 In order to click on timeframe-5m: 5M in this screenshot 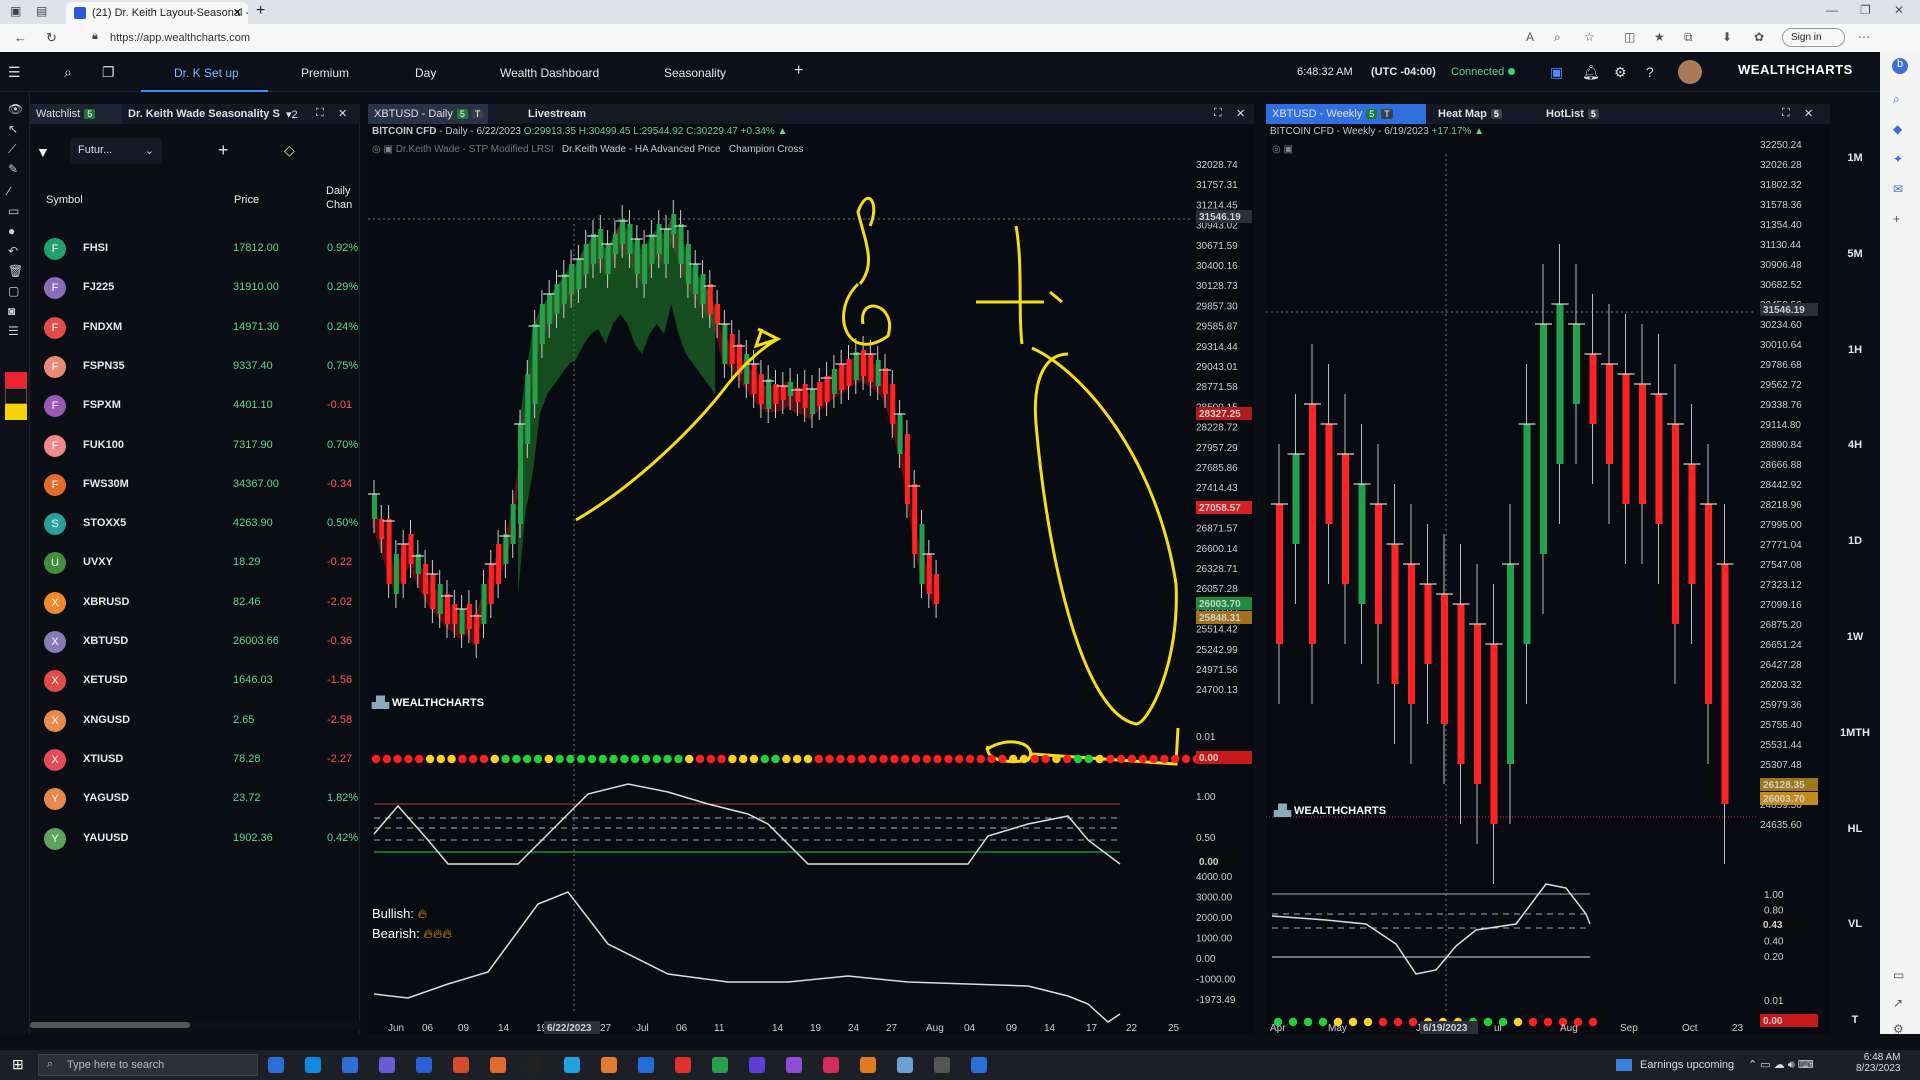, I will do `click(1855, 254)`.